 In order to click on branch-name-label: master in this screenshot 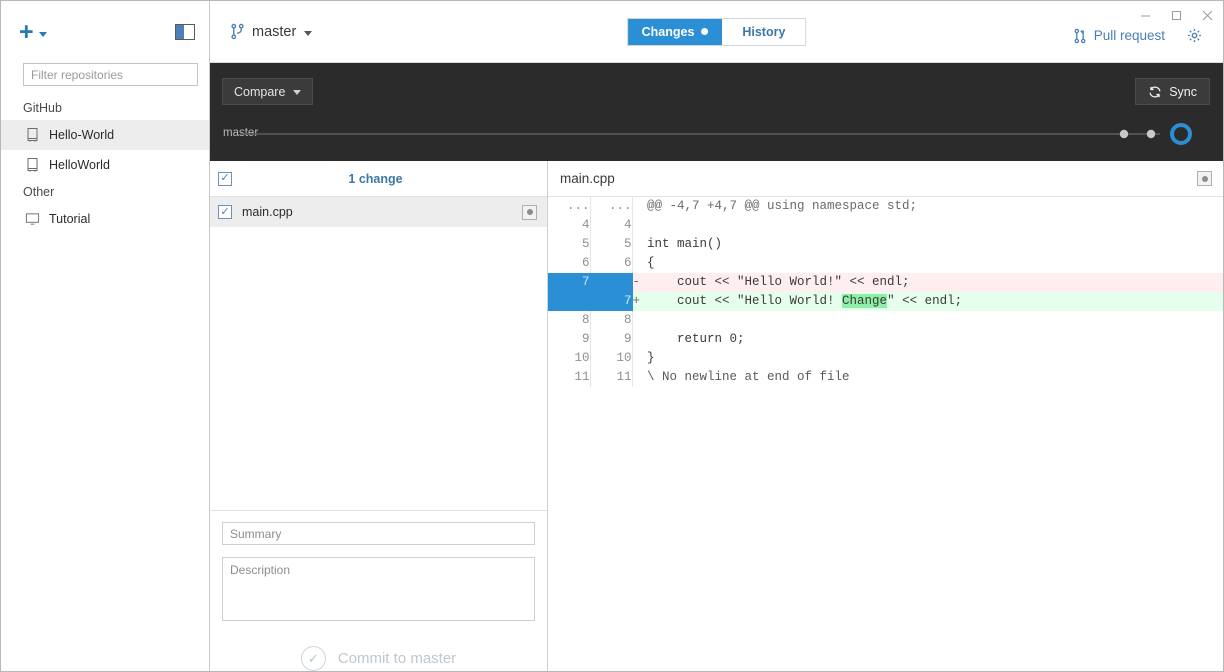, I will do `click(274, 31)`.